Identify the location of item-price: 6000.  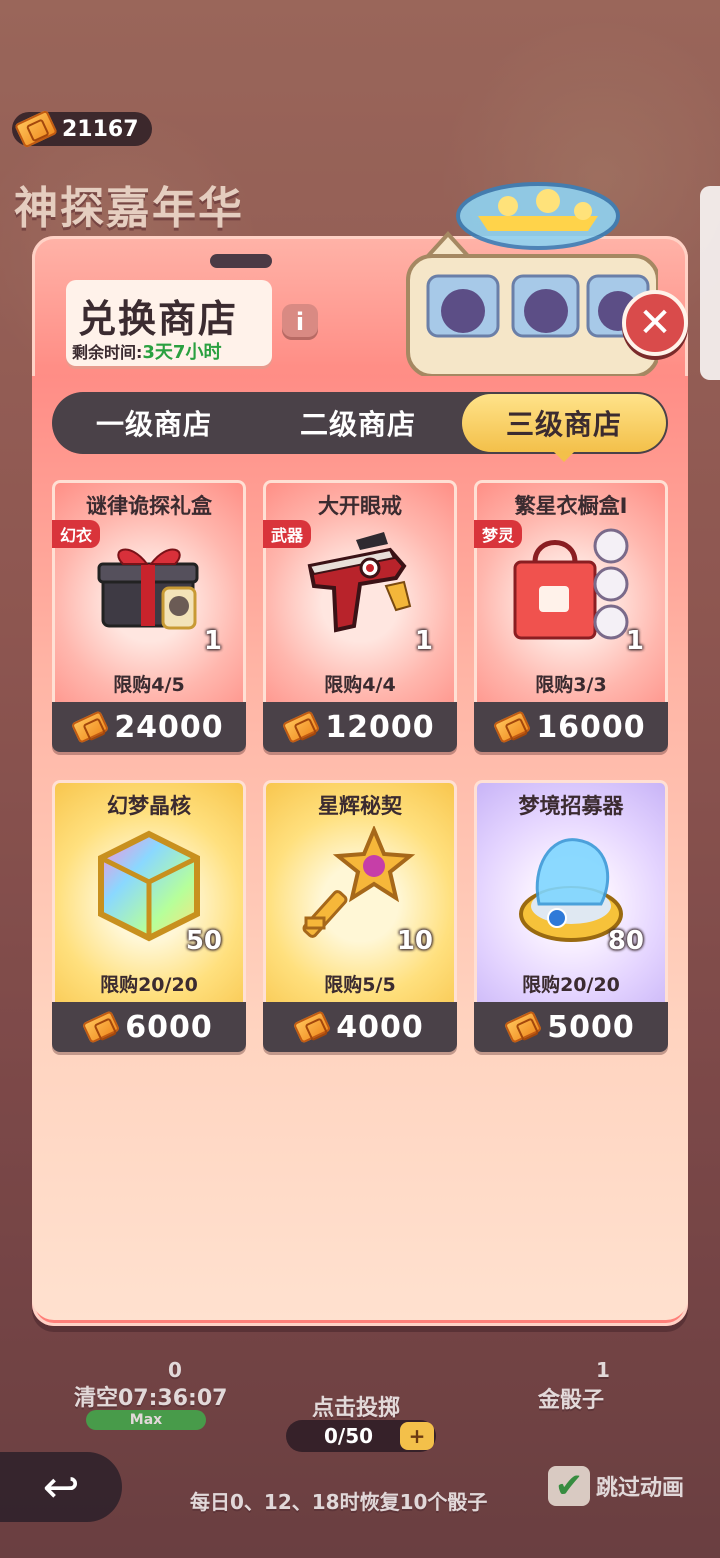
(169, 1027).